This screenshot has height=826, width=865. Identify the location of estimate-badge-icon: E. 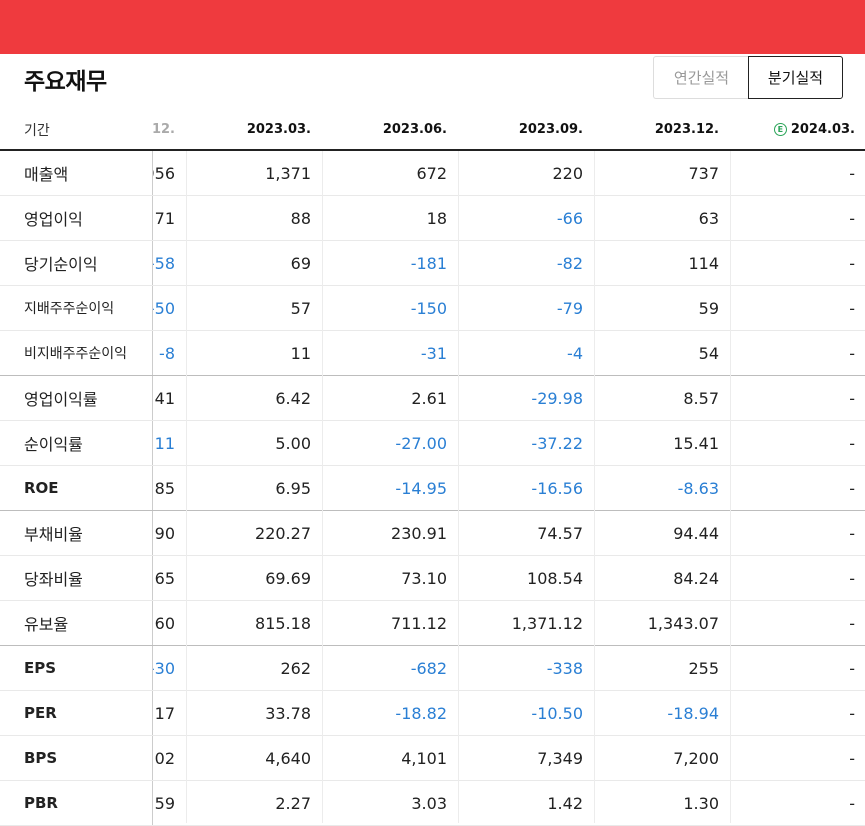
(780, 129).